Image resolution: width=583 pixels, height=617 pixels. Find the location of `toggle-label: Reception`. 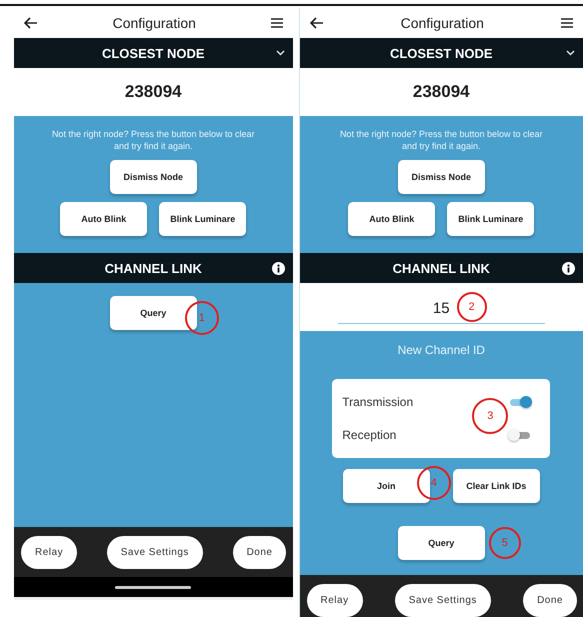

toggle-label: Reception is located at coordinates (369, 435).